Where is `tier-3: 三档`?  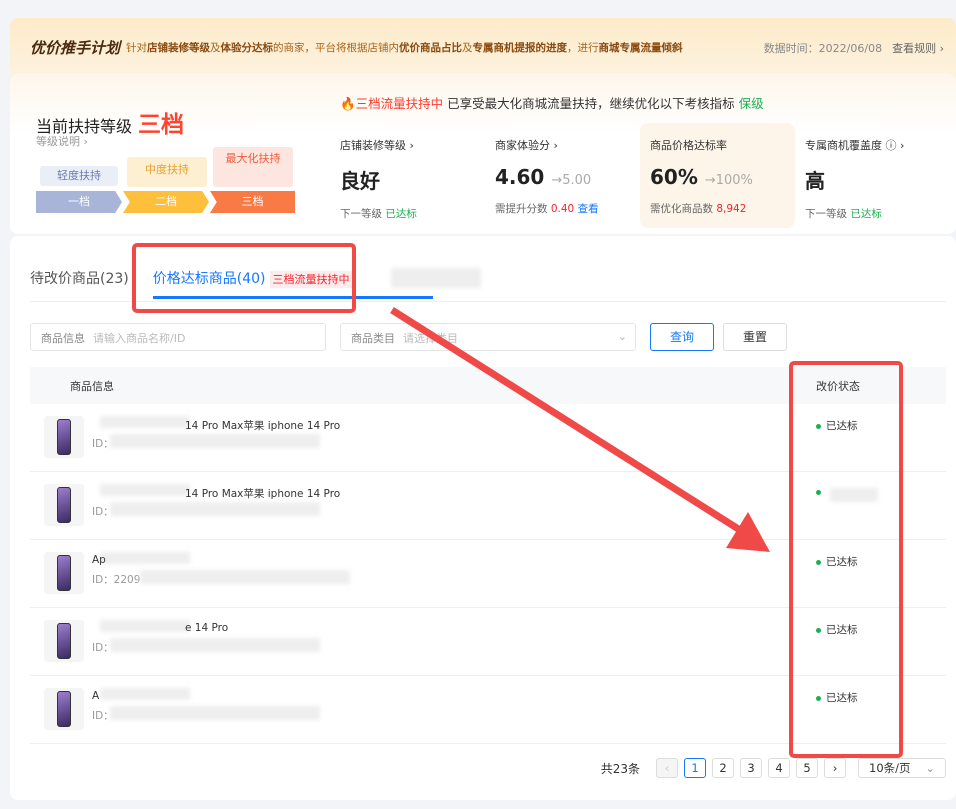
tier-3: 三档 is located at coordinates (252, 202).